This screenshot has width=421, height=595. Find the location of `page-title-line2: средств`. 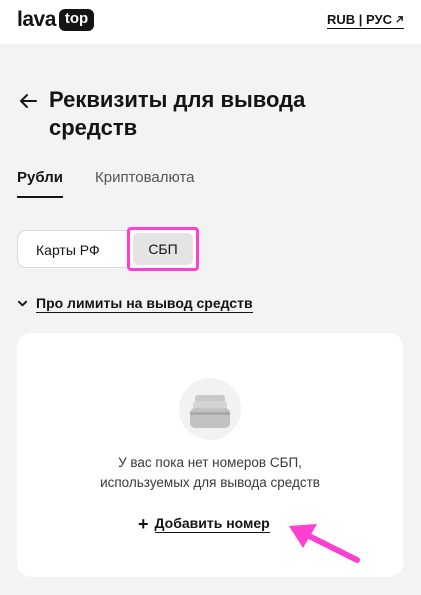

page-title-line2: средств is located at coordinates (93, 127).